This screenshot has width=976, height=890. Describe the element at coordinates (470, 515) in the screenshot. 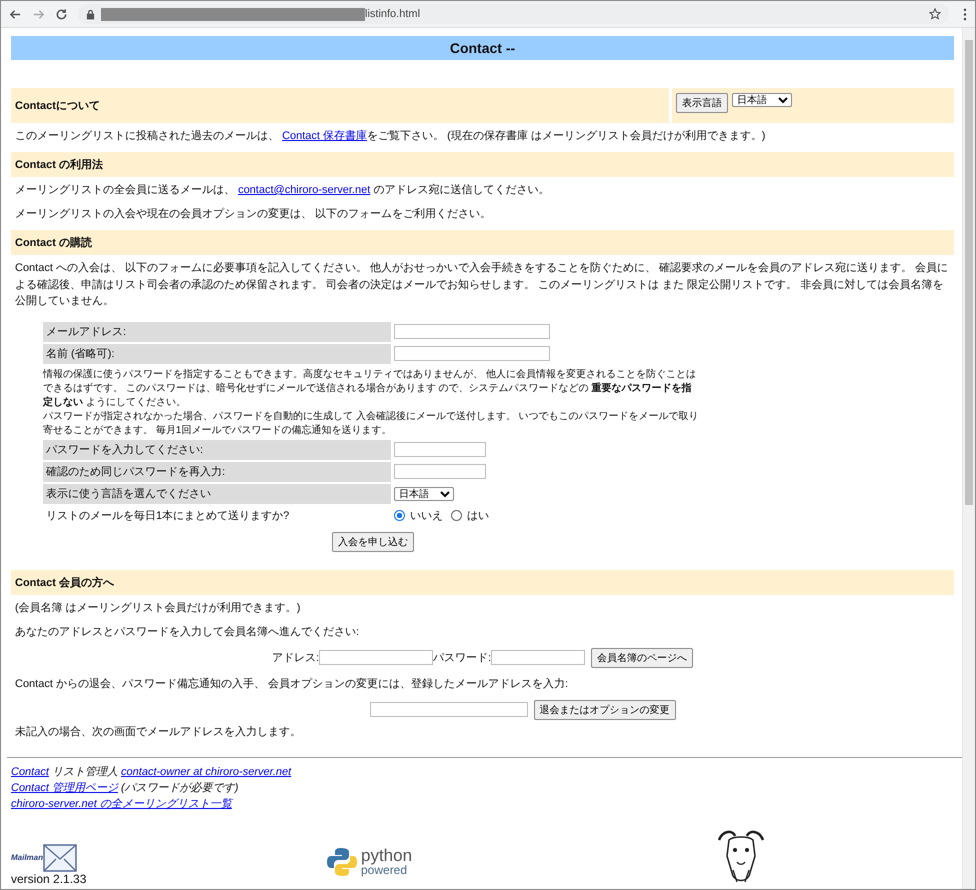

I see `radio-option: はい` at that location.